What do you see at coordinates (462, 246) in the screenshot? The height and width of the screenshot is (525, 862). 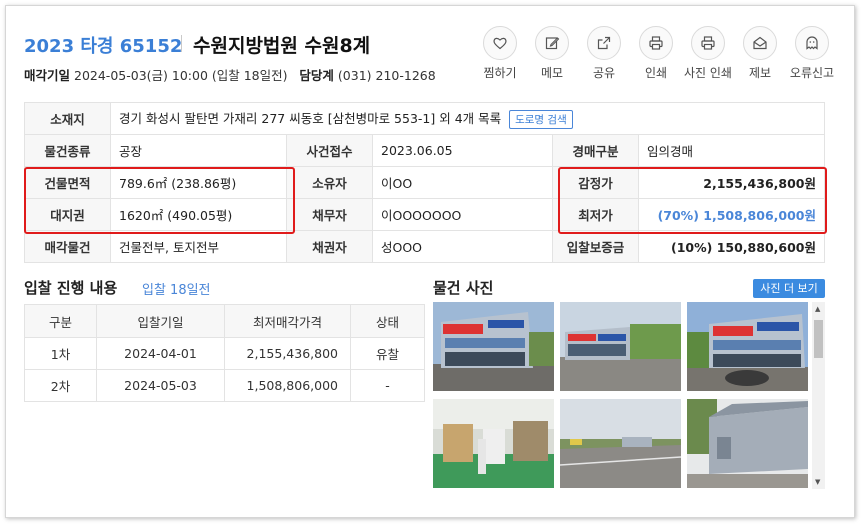 I see `creditor-value: 성OOO` at bounding box center [462, 246].